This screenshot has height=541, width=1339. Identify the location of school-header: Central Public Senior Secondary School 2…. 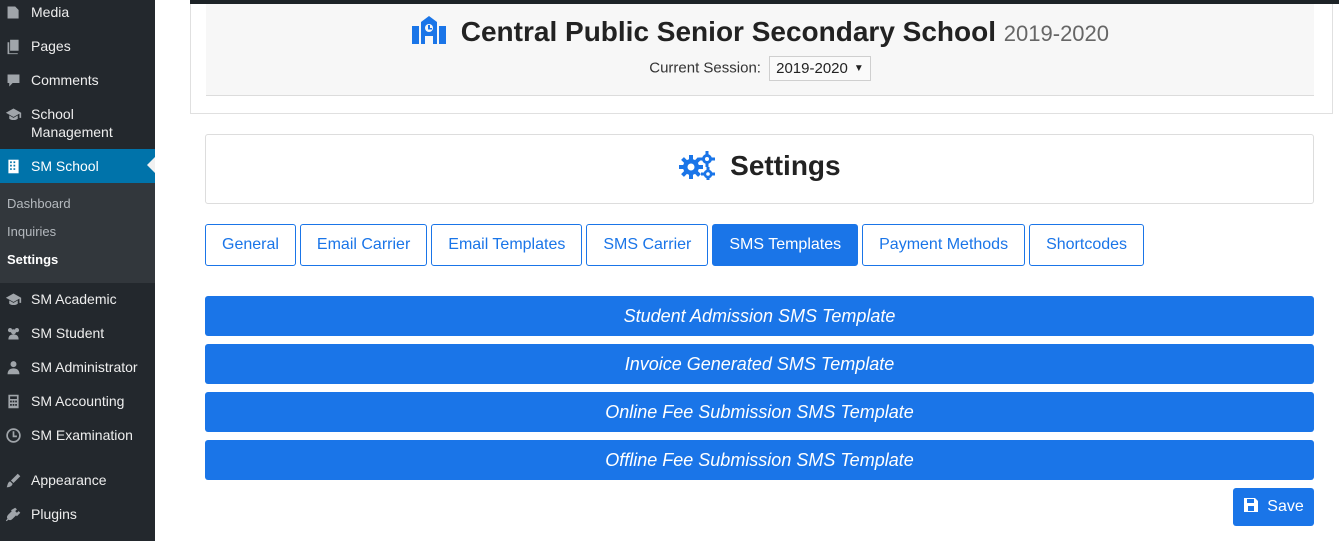
(760, 50).